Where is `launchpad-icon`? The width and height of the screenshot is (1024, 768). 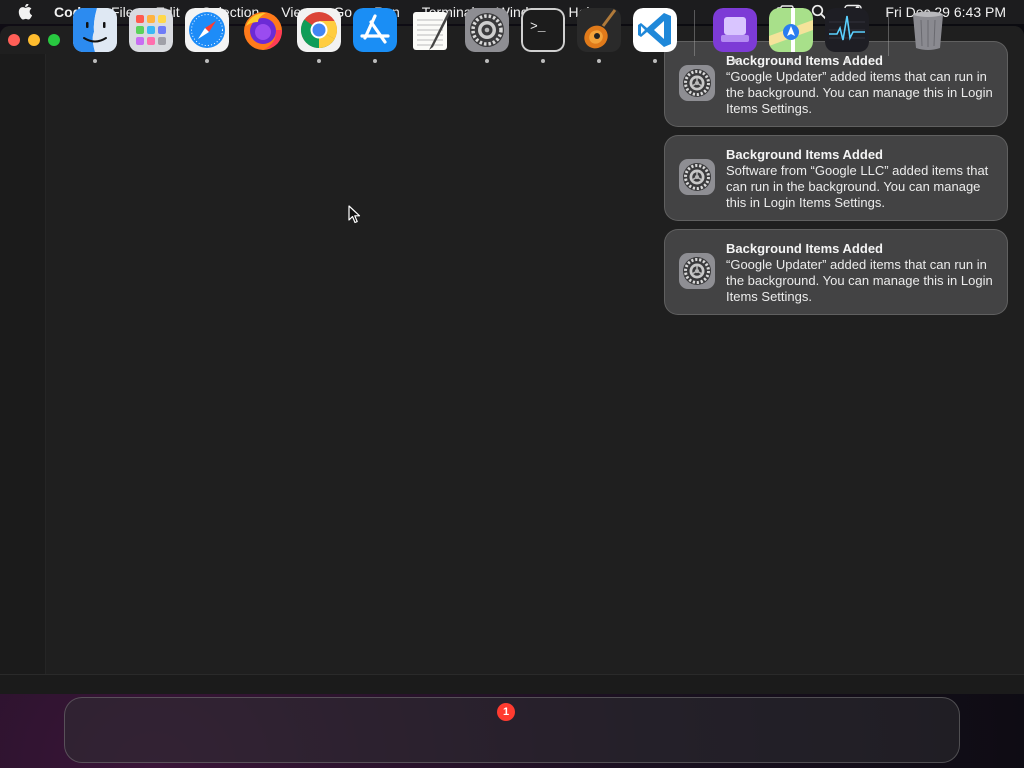
launchpad-icon is located at coordinates (151, 30).